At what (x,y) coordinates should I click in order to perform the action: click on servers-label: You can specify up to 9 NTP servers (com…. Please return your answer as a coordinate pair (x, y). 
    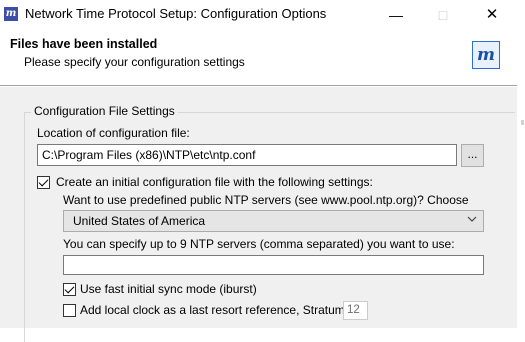
    Looking at the image, I should click on (259, 244).